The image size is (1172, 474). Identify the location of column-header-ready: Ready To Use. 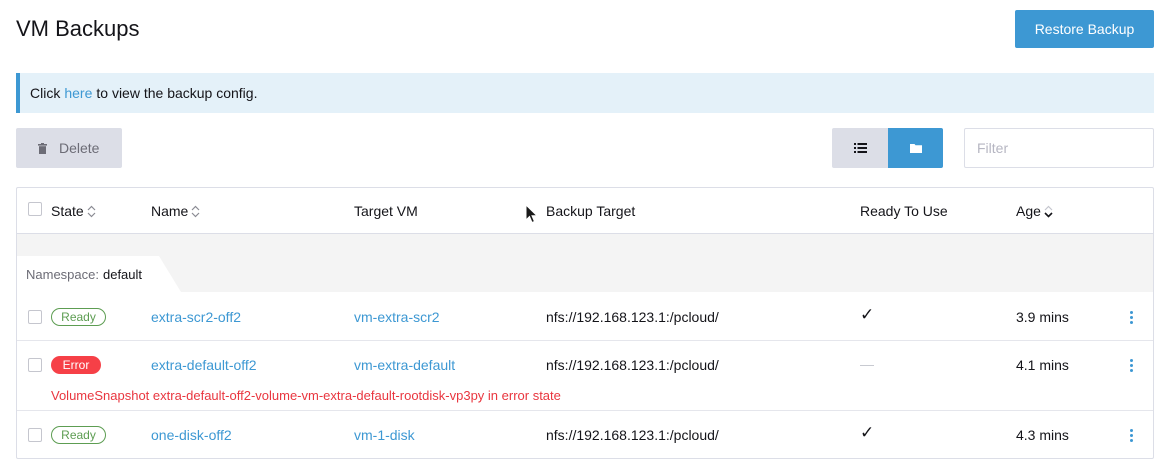
(904, 211).